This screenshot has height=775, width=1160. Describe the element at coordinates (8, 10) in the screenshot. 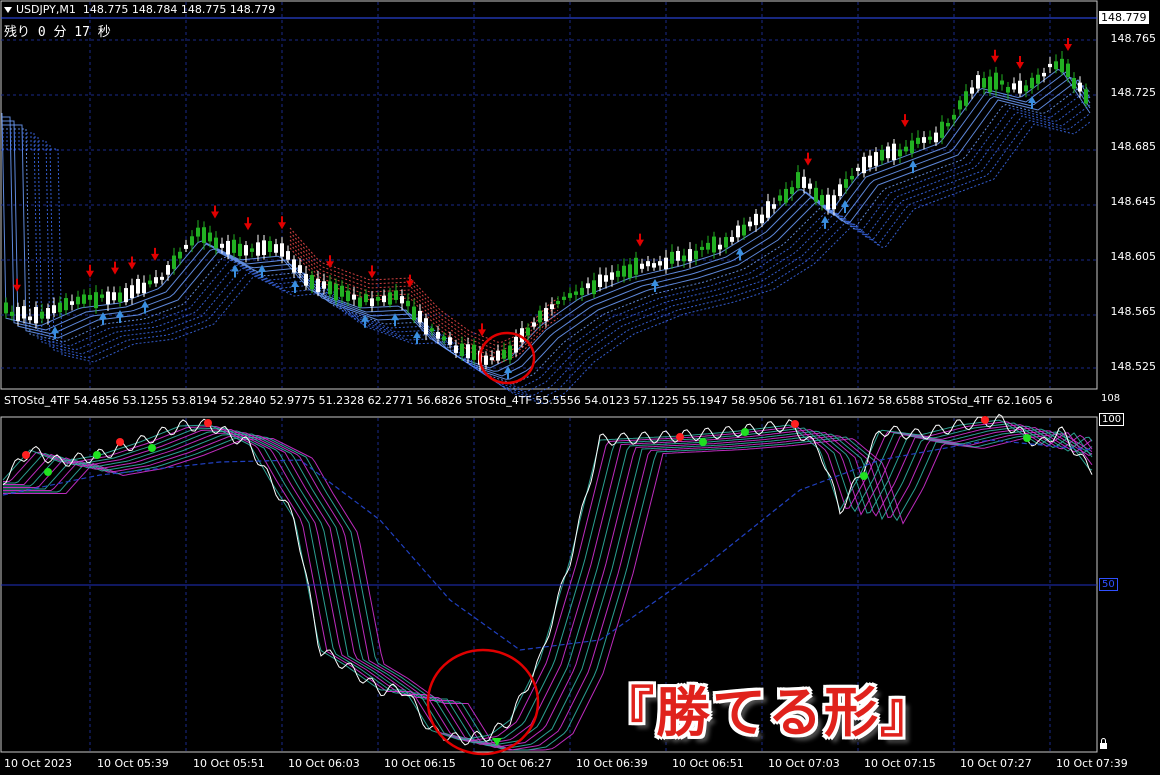

I see `triangle-down-icon` at that location.